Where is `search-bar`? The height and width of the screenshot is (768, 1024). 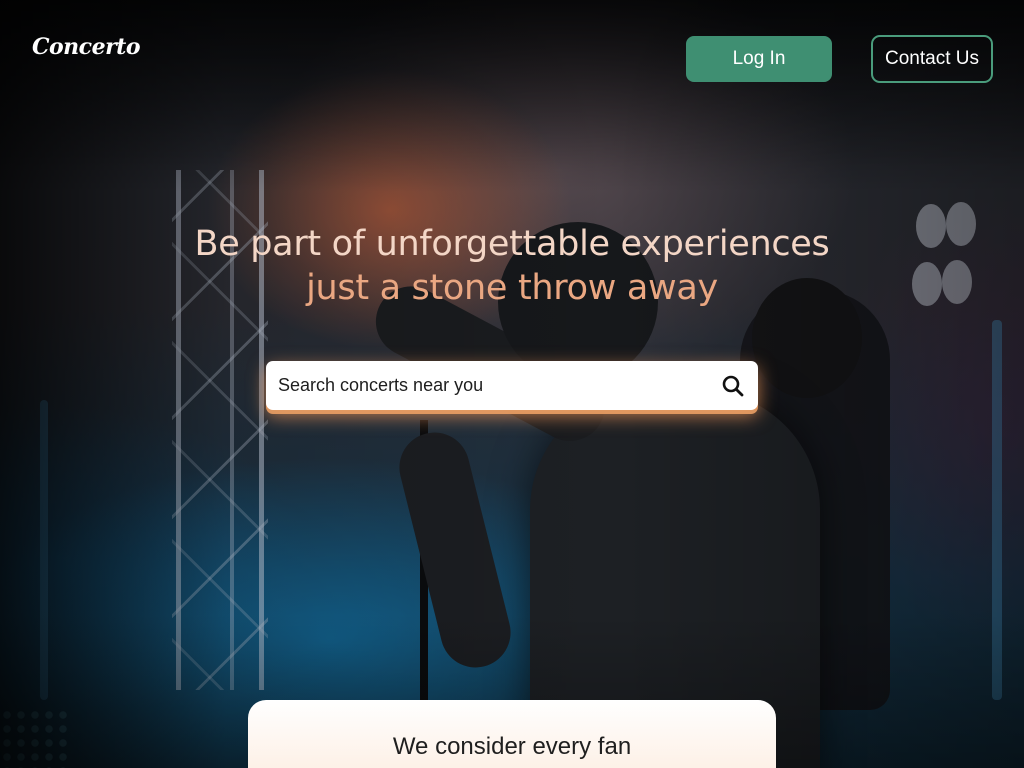 search-bar is located at coordinates (512, 385).